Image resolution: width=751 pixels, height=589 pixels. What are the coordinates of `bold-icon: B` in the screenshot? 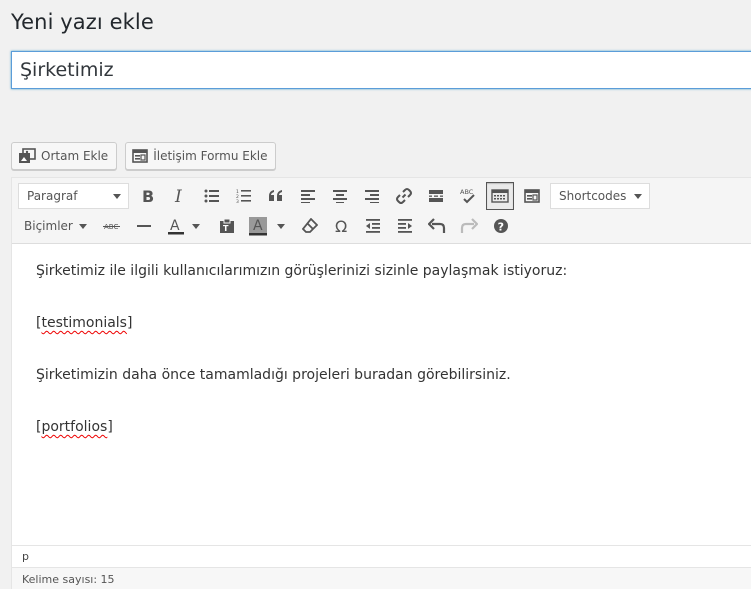 It's located at (148, 196).